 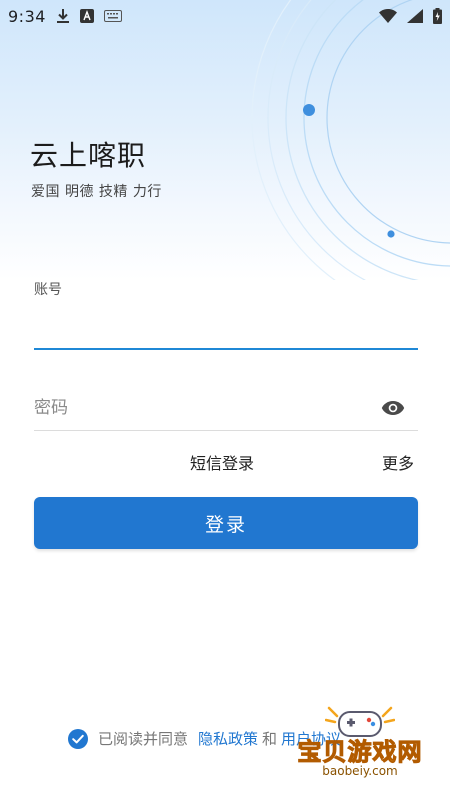 I want to click on account-input, so click(x=226, y=323).